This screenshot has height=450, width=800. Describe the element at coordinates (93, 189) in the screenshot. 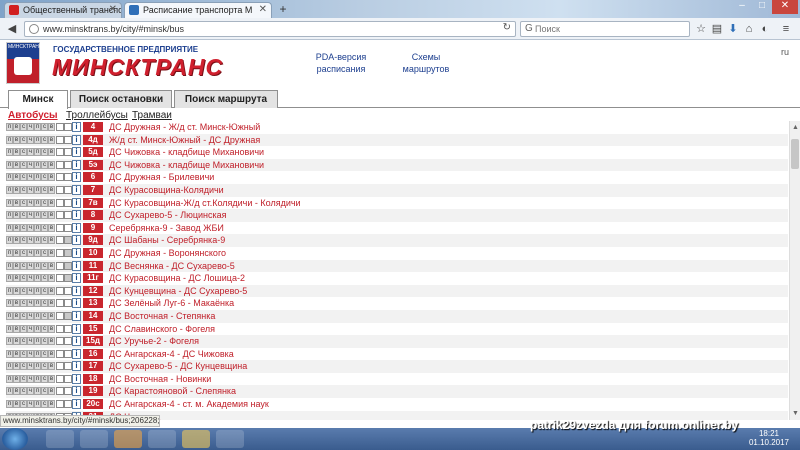

I see `route-number: 7` at that location.